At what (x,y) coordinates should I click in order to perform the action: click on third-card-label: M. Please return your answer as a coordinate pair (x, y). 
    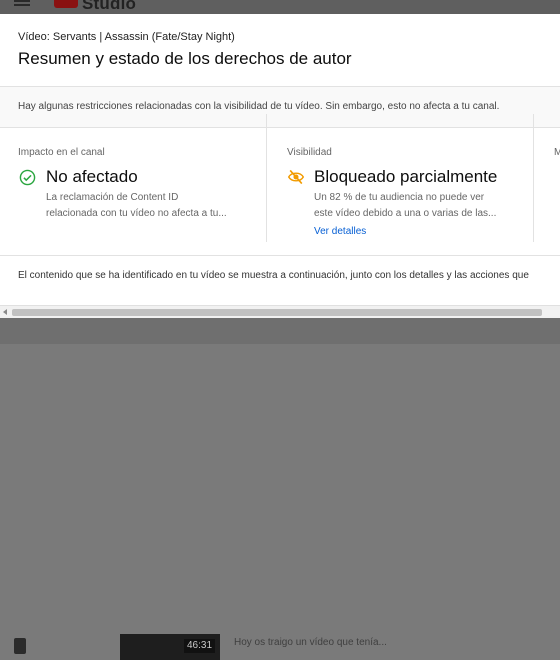
    Looking at the image, I should click on (557, 152).